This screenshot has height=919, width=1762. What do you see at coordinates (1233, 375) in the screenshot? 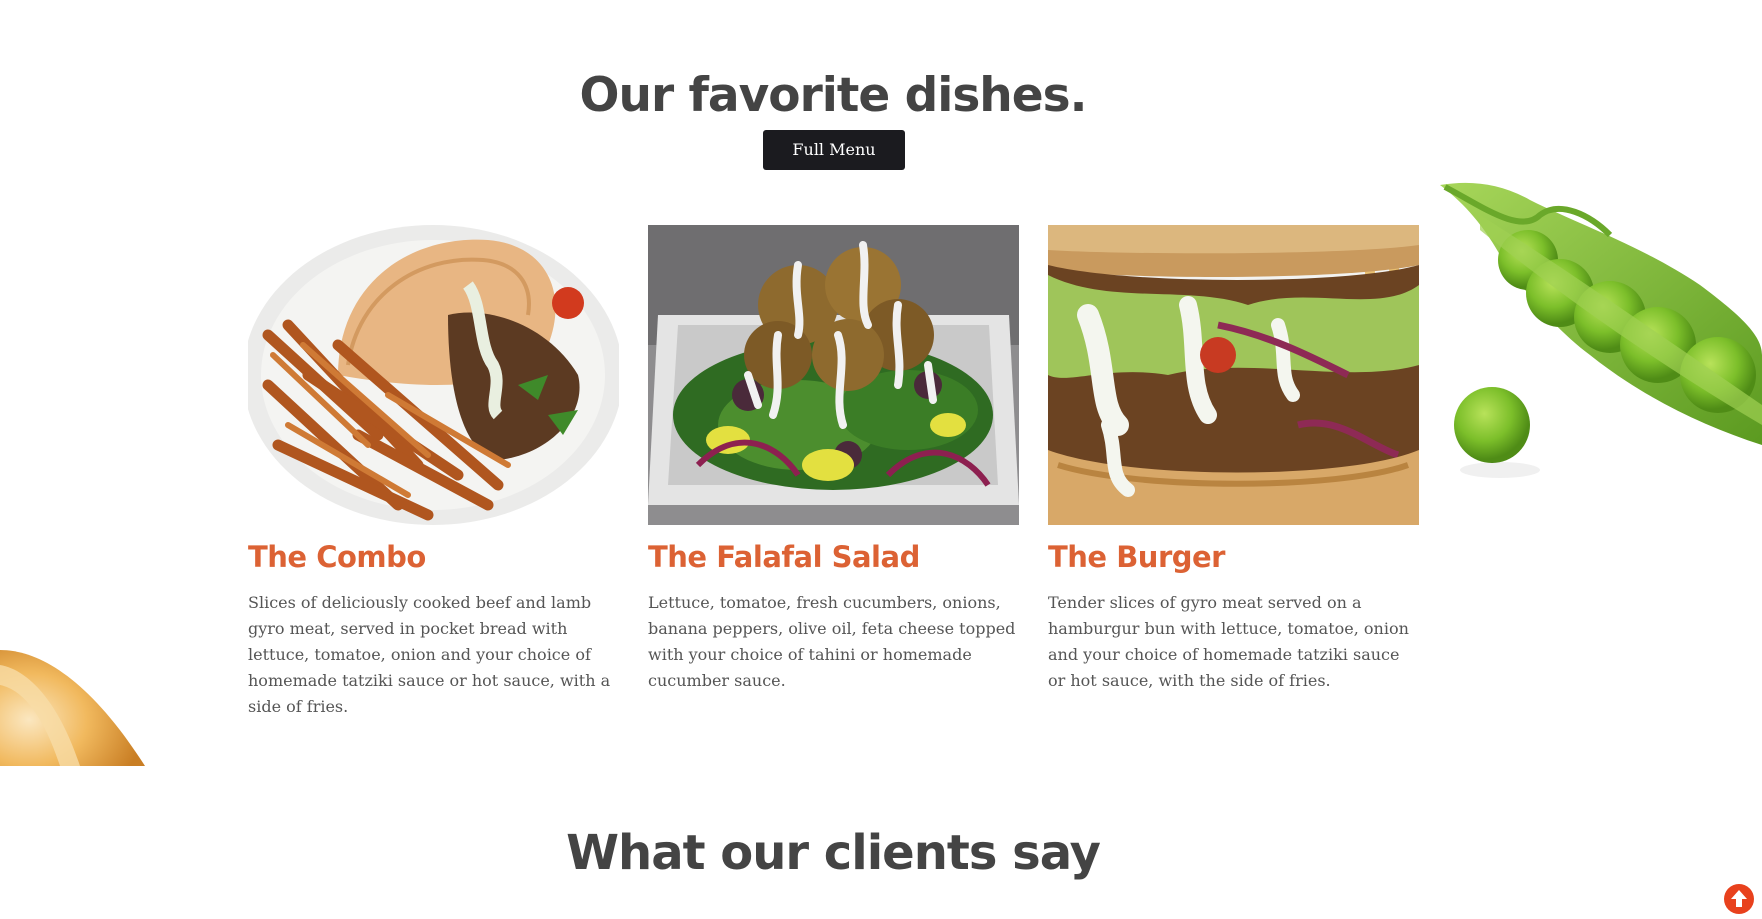
I see `dish-image-burger` at bounding box center [1233, 375].